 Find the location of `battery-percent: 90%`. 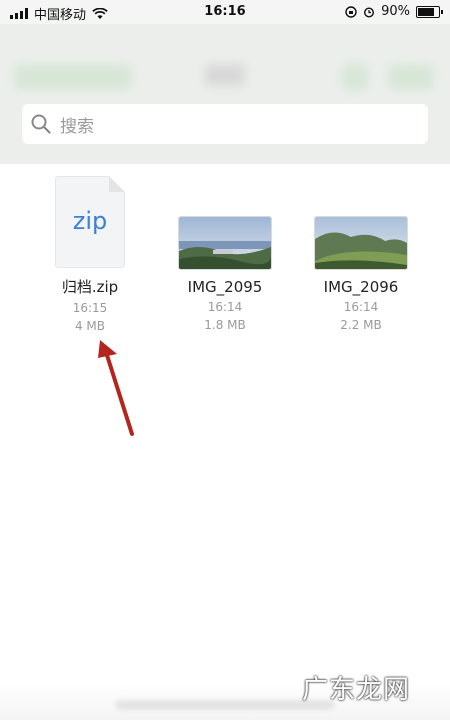

battery-percent: 90% is located at coordinates (395, 11).